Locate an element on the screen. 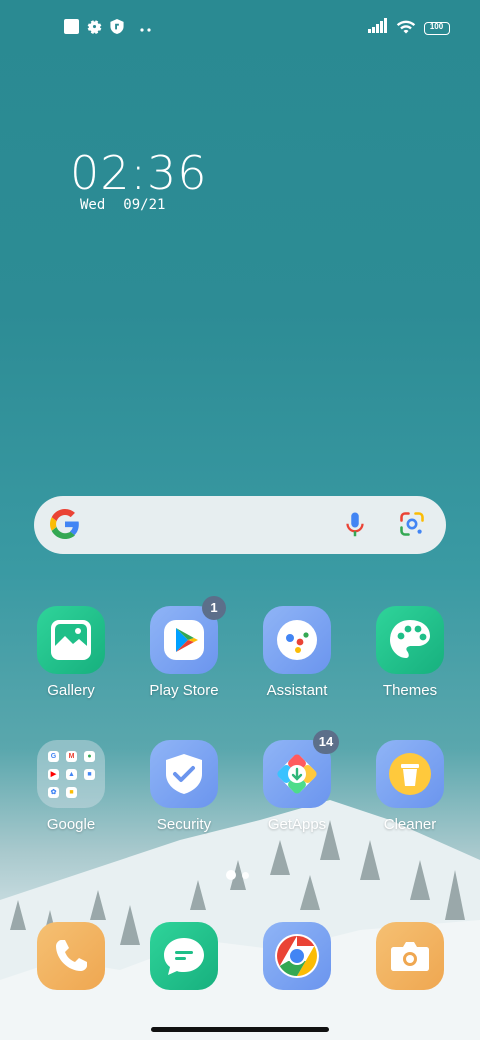 This screenshot has width=480, height=1040. messages-icon is located at coordinates (184, 956).